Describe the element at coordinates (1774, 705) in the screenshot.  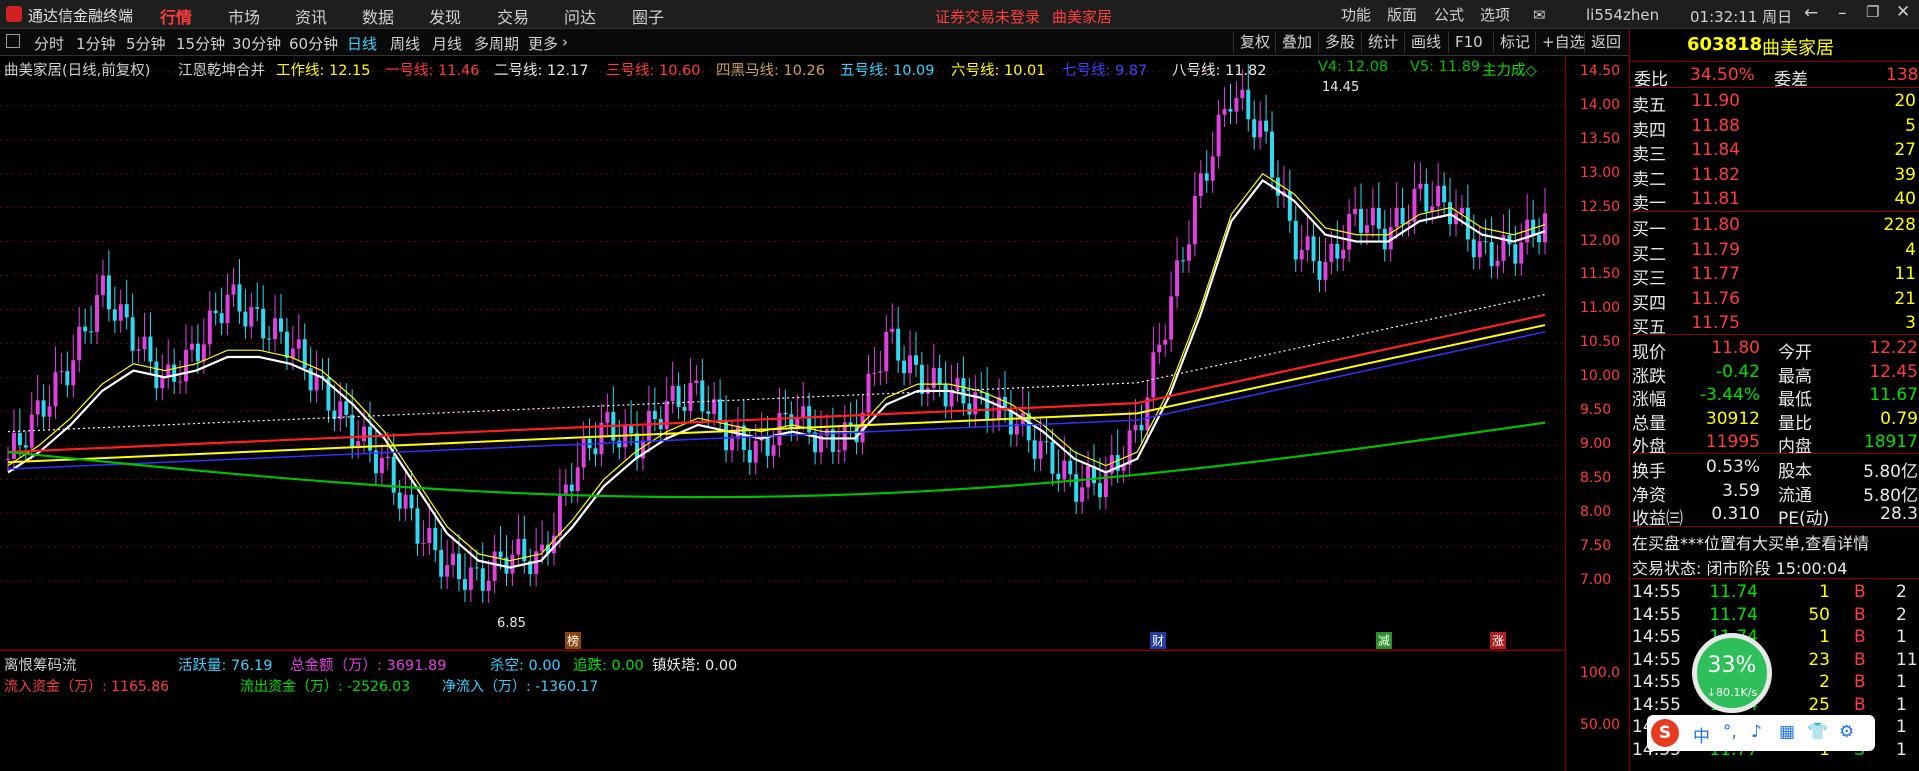
I see `tick-row: 14:5511.7425B1` at that location.